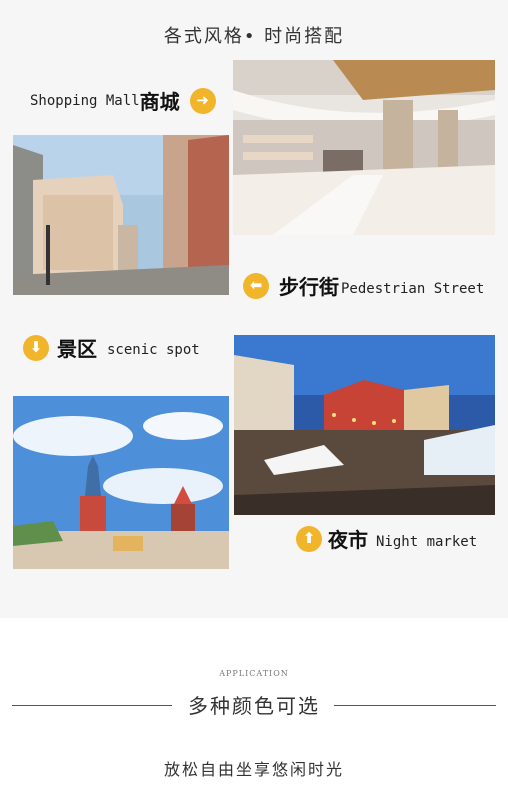  I want to click on left-arrow-icon: ⬅, so click(256, 285).